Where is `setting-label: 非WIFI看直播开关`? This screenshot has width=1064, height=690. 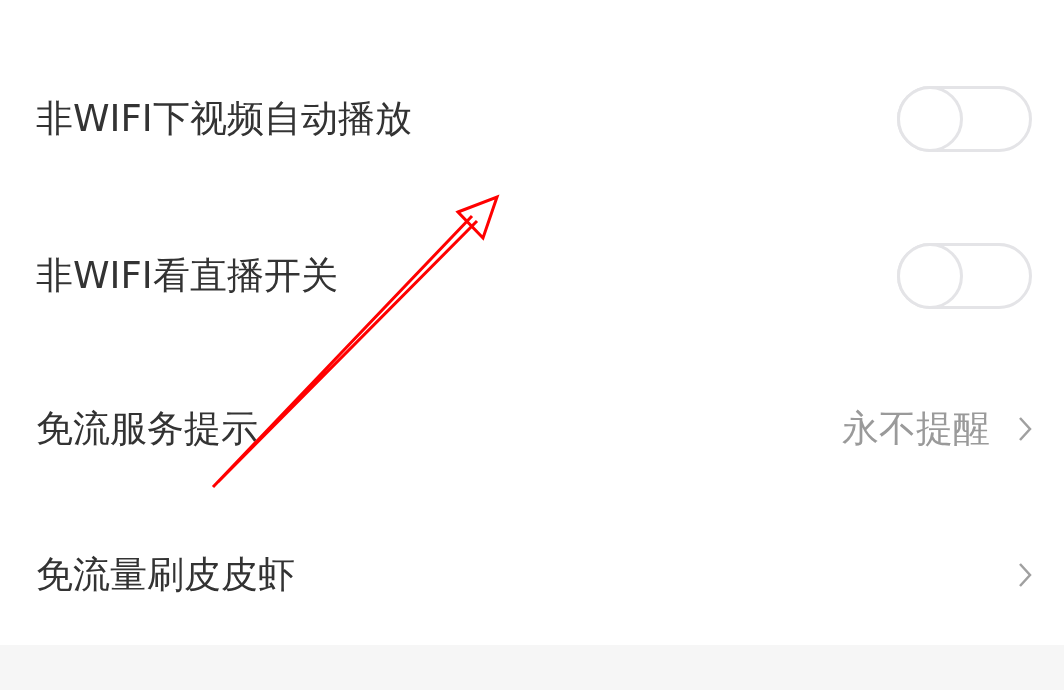 setting-label: 非WIFI看直播开关 is located at coordinates (187, 275).